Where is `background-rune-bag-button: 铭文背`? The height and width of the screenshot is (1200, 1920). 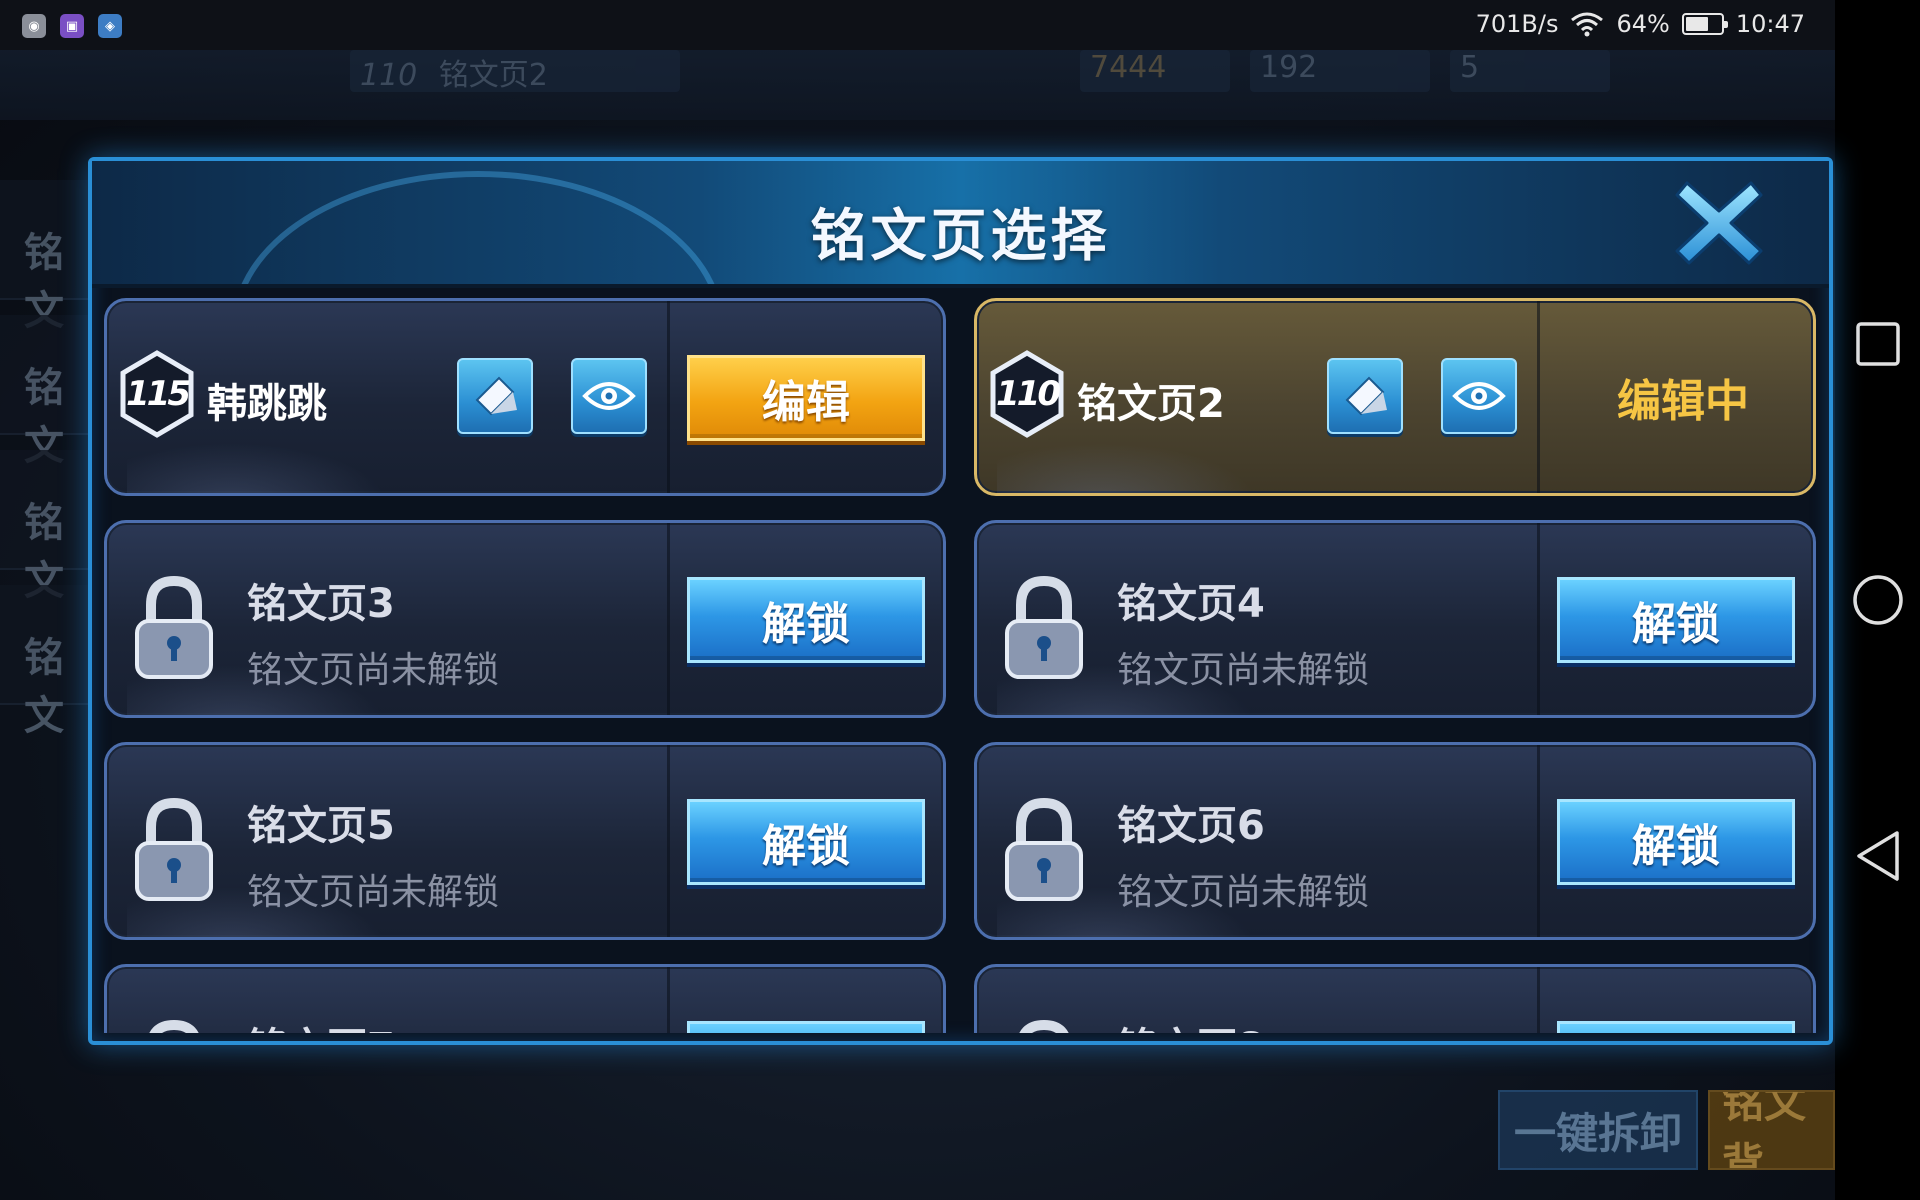
background-rune-bag-button: 铭文背 is located at coordinates (1771, 1130).